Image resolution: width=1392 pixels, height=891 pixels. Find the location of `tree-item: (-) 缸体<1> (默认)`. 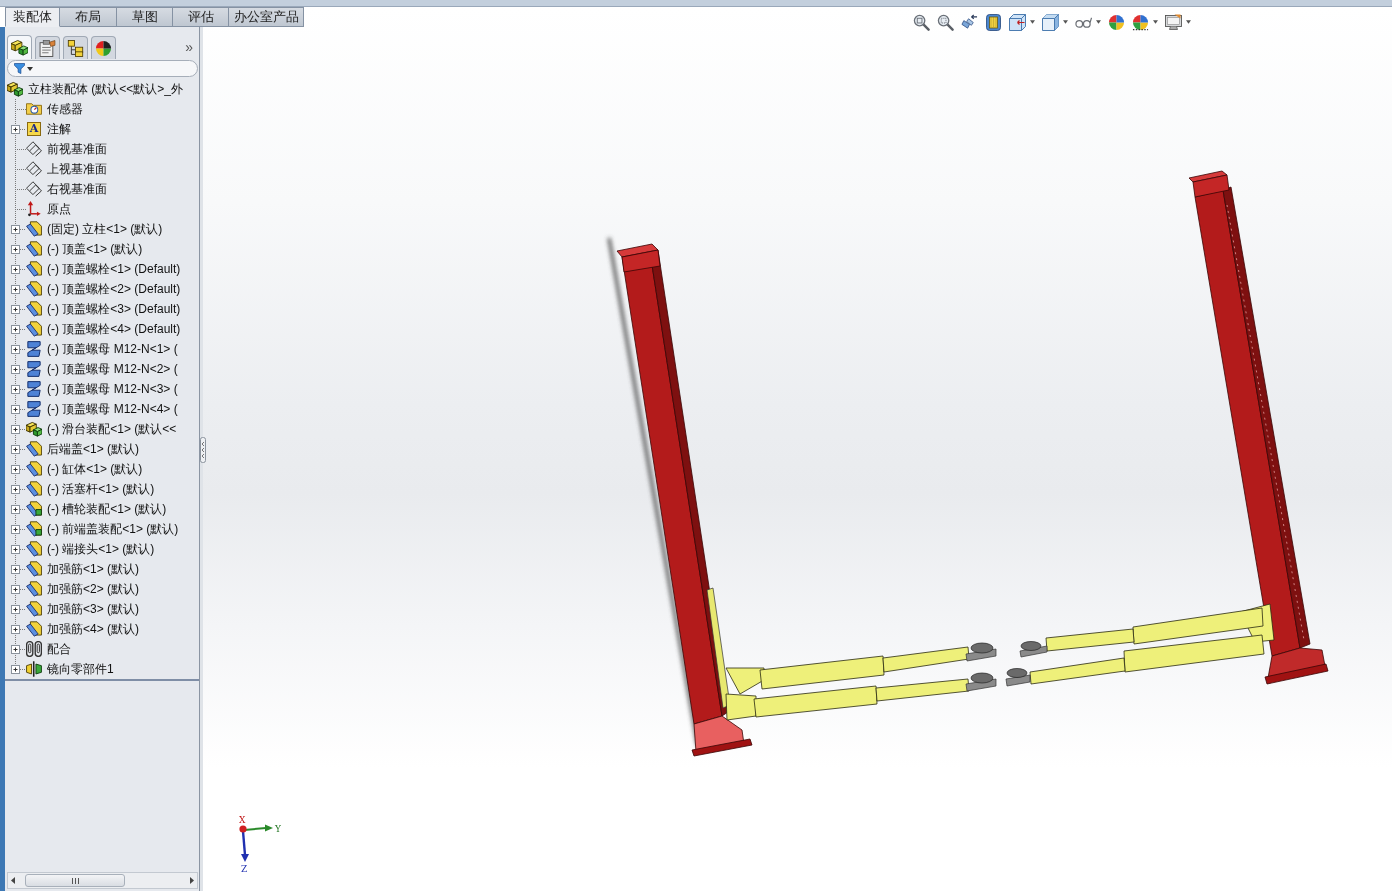

tree-item: (-) 缸体<1> (默认) is located at coordinates (95, 469).